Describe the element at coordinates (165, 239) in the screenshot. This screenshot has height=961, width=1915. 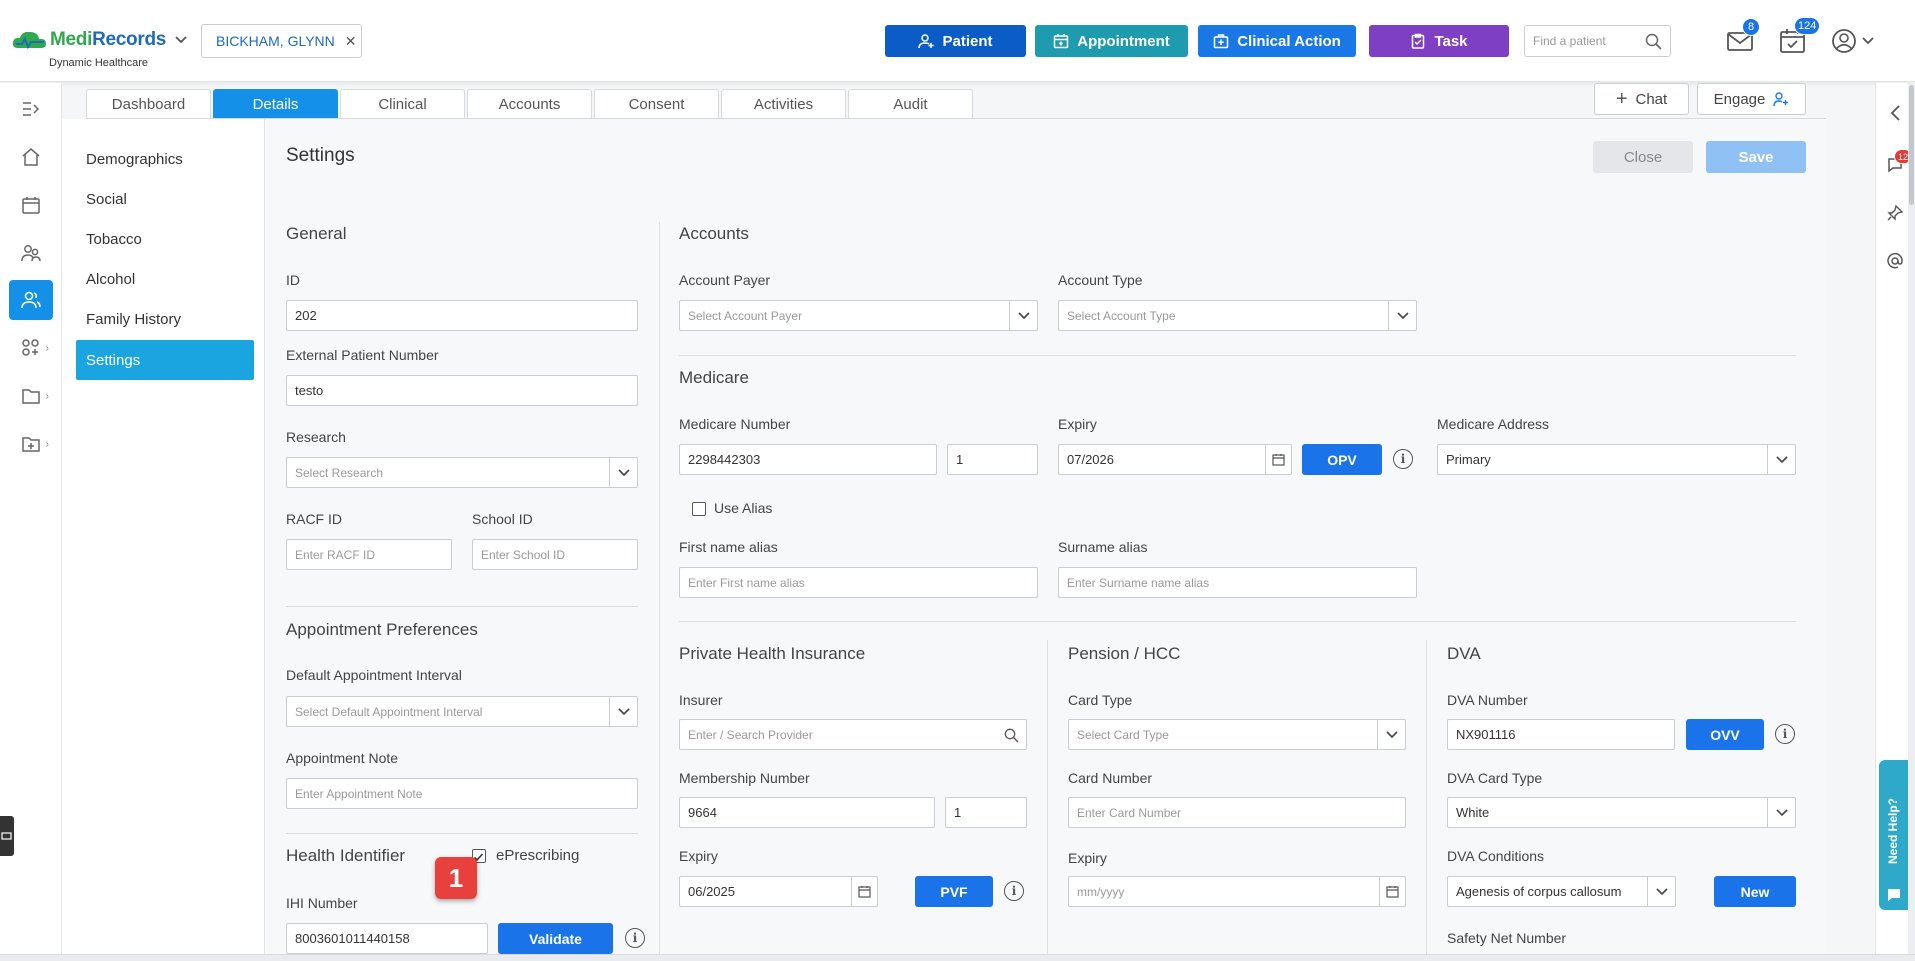
I see `subnav-item-tobacco: Tobacco` at that location.